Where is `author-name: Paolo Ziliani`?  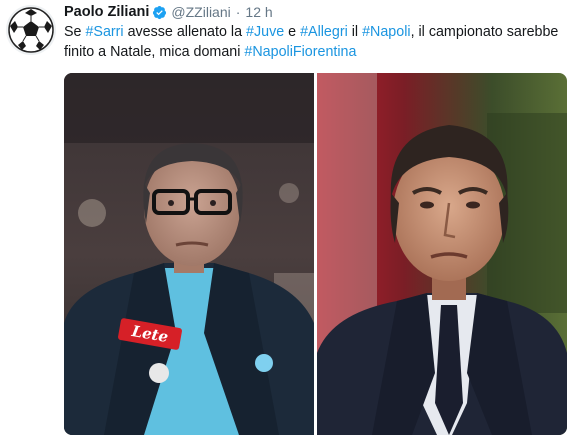 author-name: Paolo Ziliani is located at coordinates (106, 12).